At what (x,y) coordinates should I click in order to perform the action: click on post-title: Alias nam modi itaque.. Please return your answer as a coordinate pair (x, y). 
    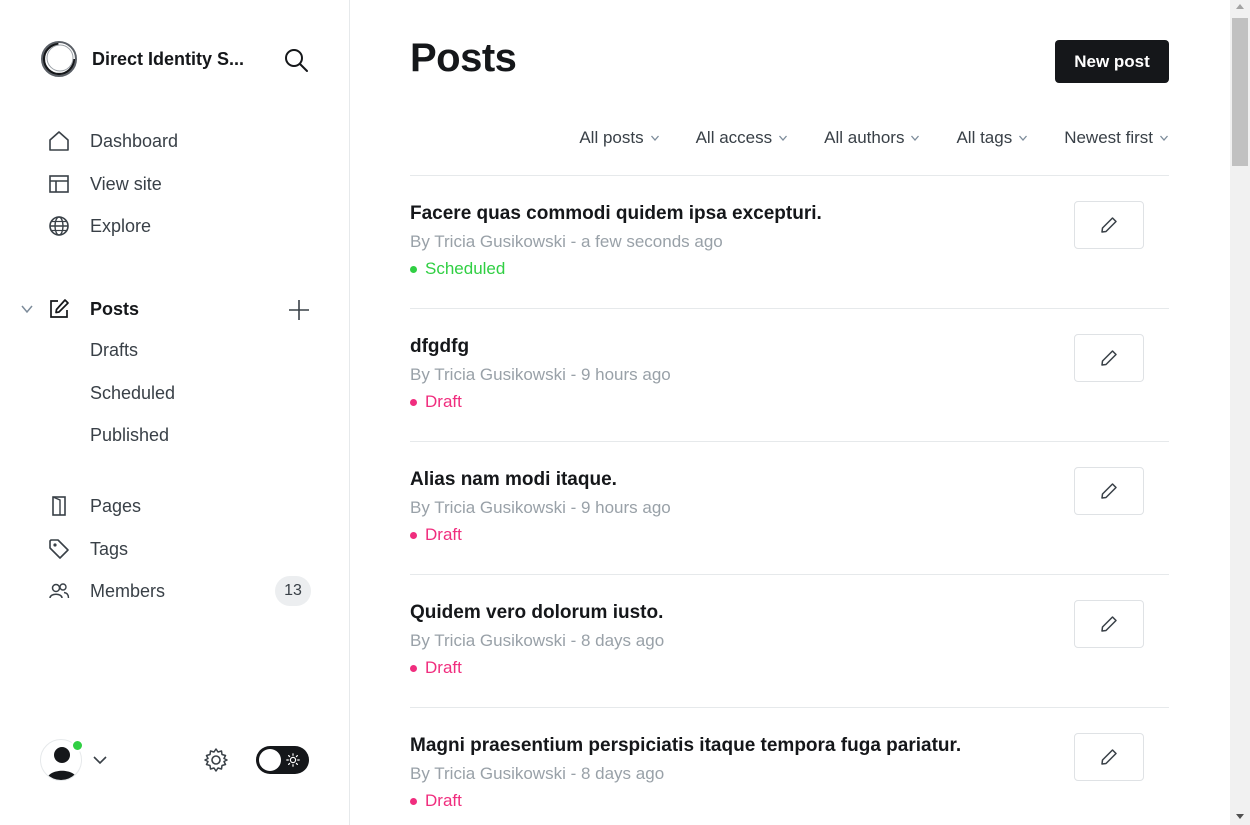
    Looking at the image, I should click on (513, 480).